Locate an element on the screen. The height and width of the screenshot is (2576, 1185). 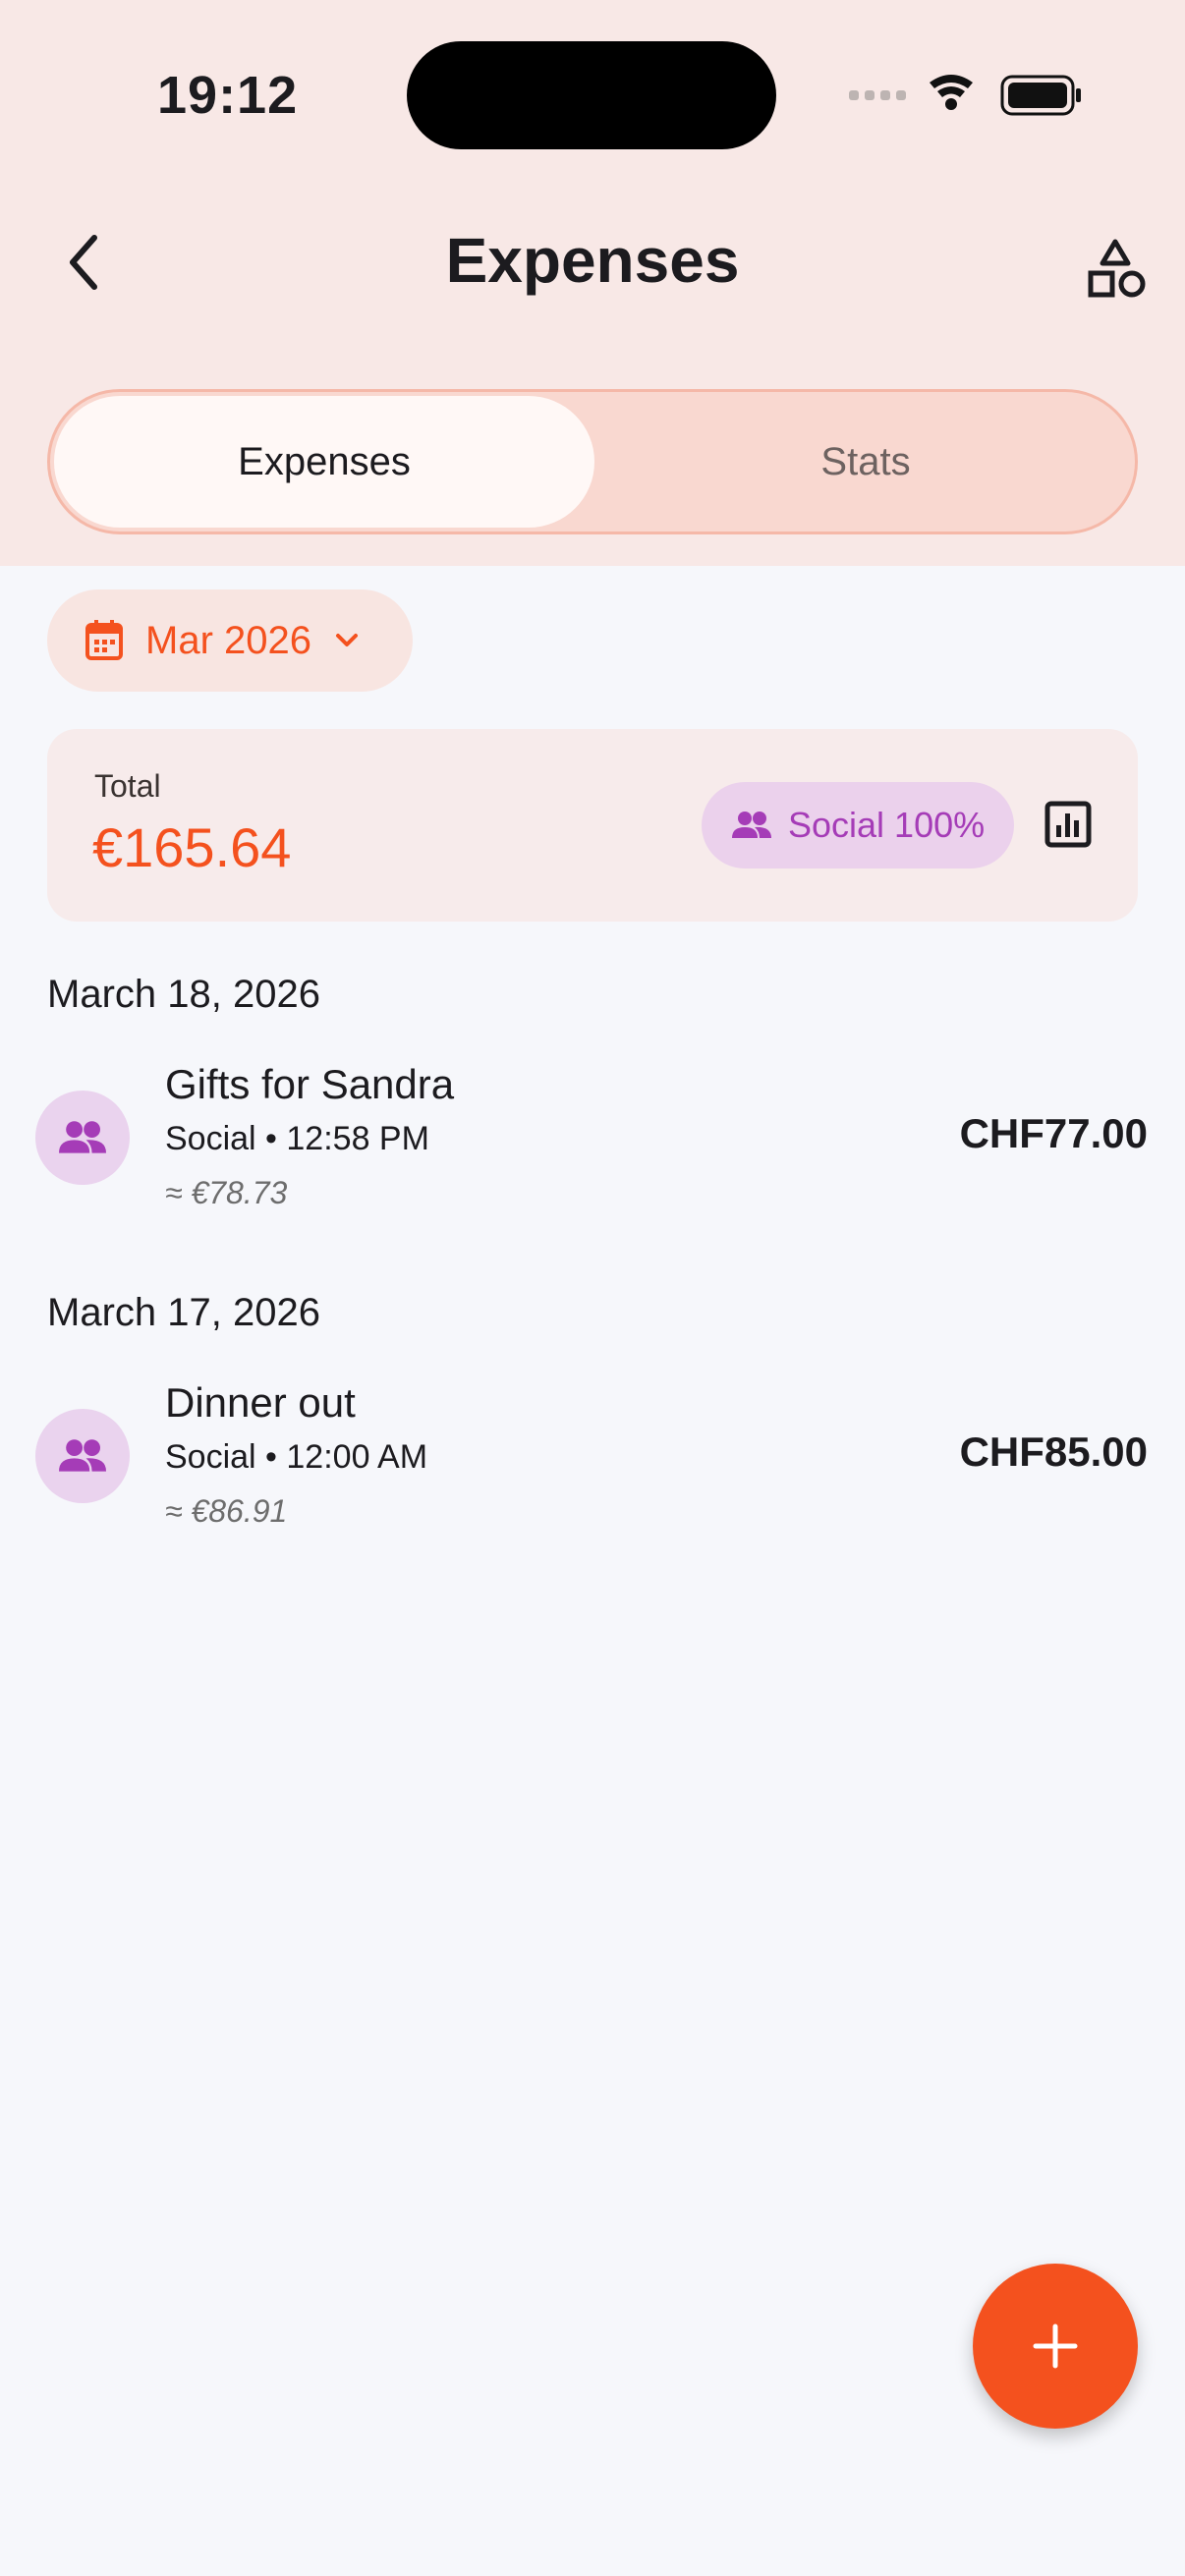
tab-stats: Stats is located at coordinates (866, 462).